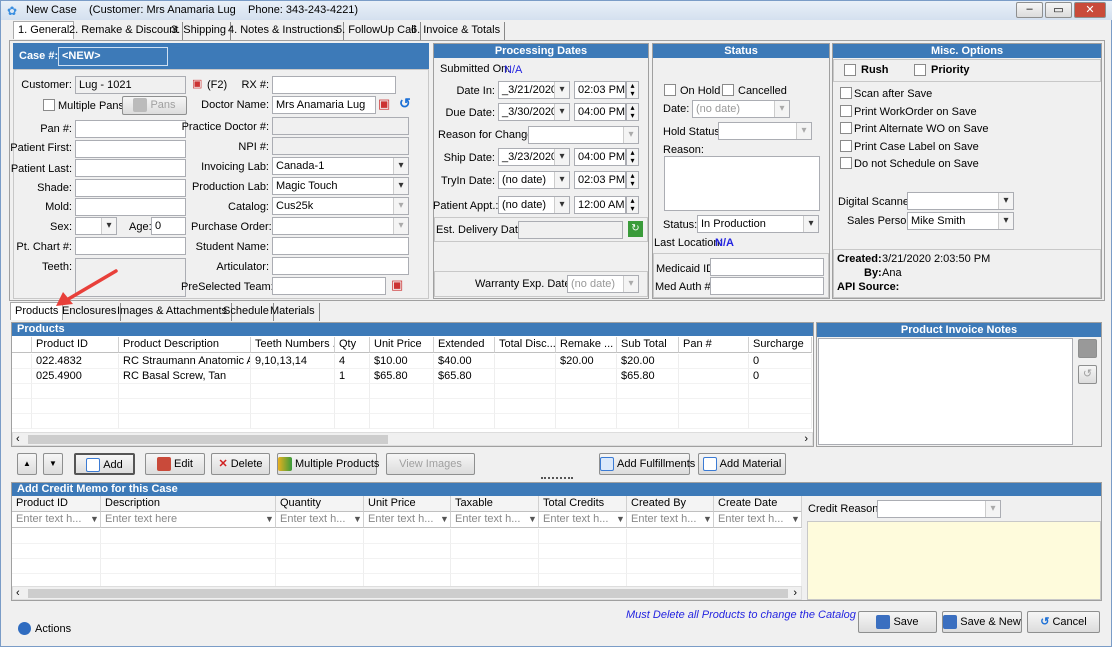 The width and height of the screenshot is (1112, 647). I want to click on ship-date-time: 04:00 PM, so click(600, 157).